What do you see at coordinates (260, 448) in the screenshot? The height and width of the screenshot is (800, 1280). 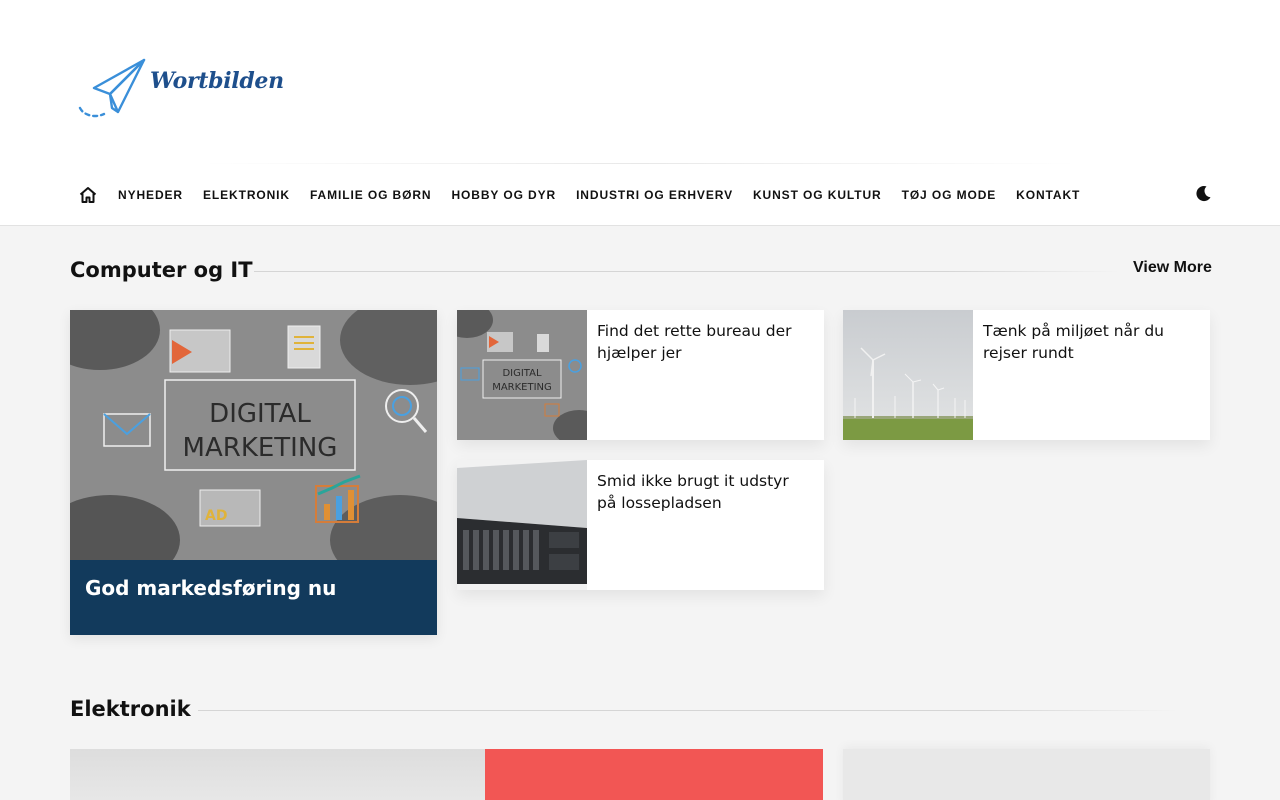 I see `image-text-marketing: MARKETING` at bounding box center [260, 448].